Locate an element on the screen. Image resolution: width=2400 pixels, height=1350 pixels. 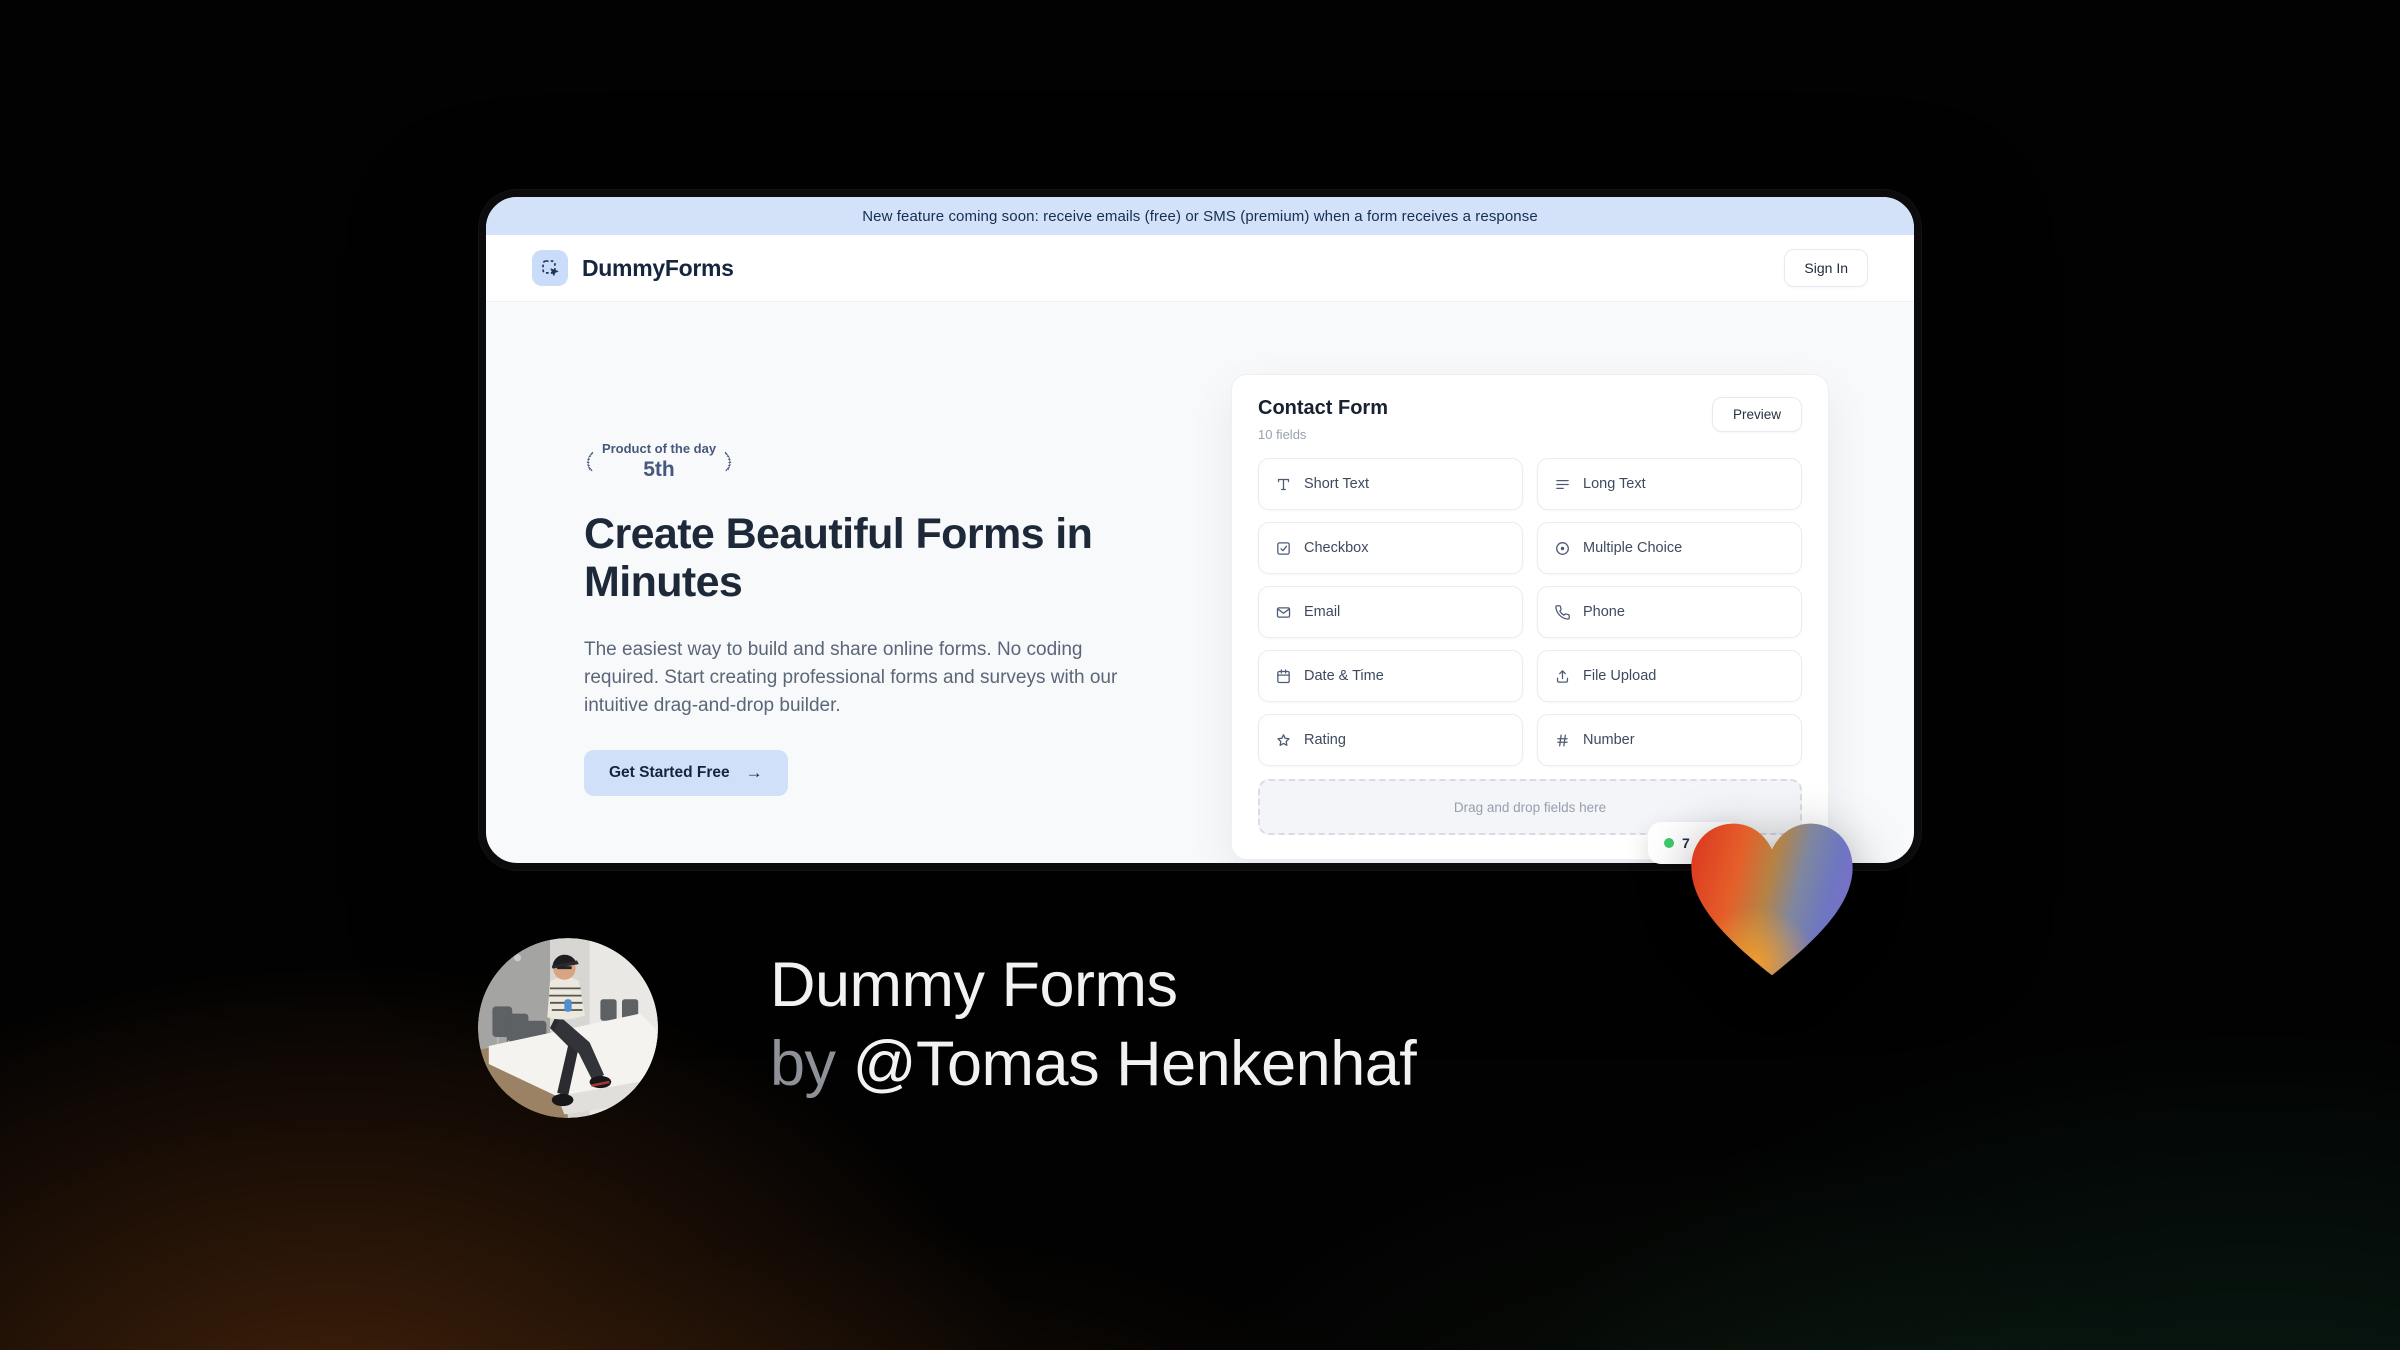
hash-icon is located at coordinates (1562, 740).